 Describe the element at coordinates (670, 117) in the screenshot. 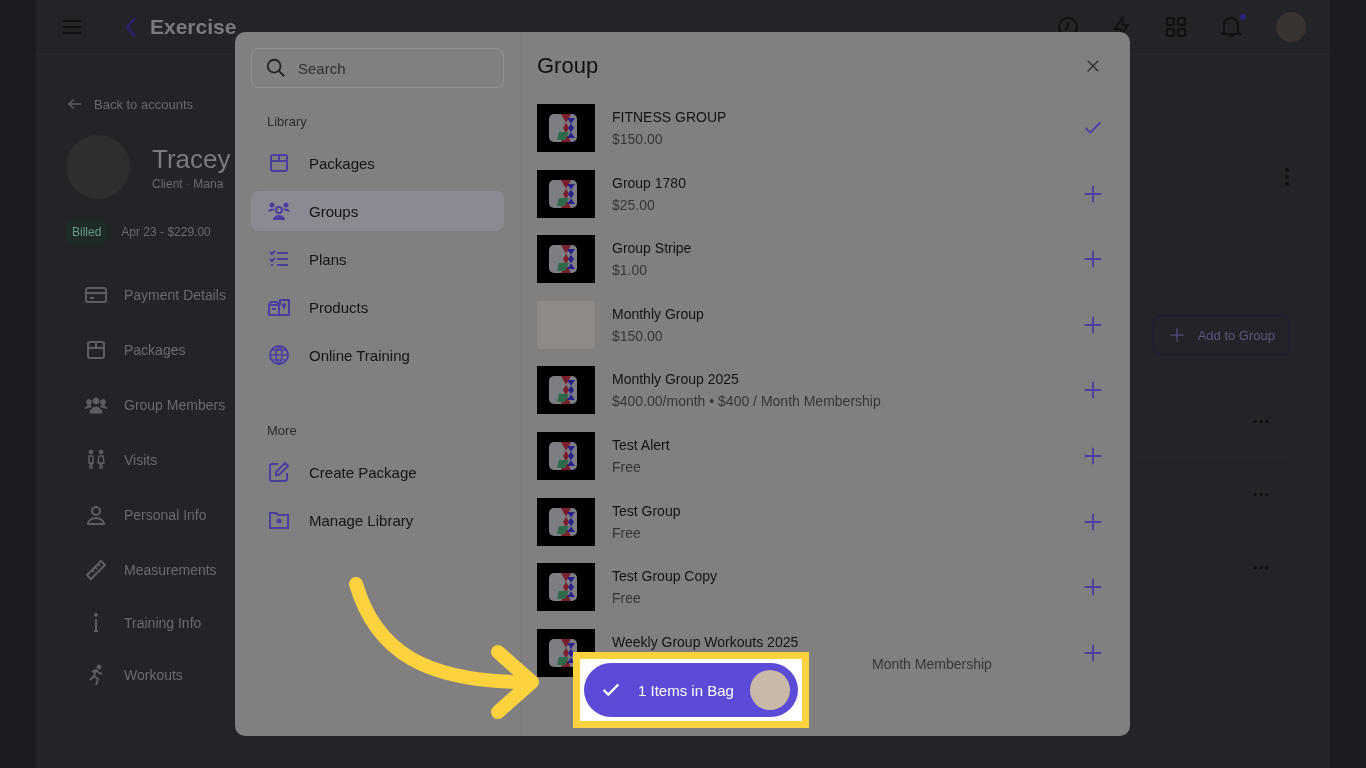

I see `group-name: FITNESS GROUP` at that location.